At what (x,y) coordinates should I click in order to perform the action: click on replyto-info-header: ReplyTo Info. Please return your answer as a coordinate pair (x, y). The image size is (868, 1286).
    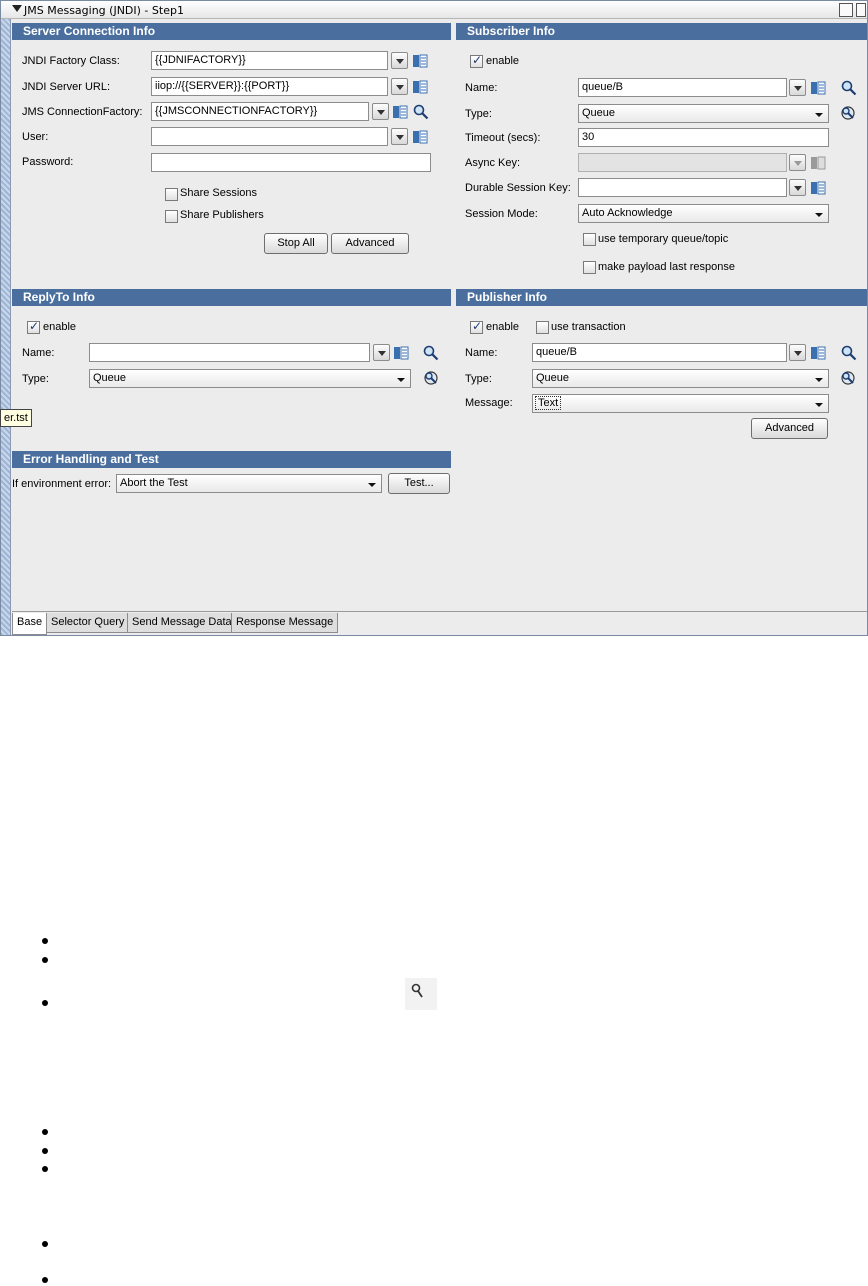
    Looking at the image, I should click on (231, 297).